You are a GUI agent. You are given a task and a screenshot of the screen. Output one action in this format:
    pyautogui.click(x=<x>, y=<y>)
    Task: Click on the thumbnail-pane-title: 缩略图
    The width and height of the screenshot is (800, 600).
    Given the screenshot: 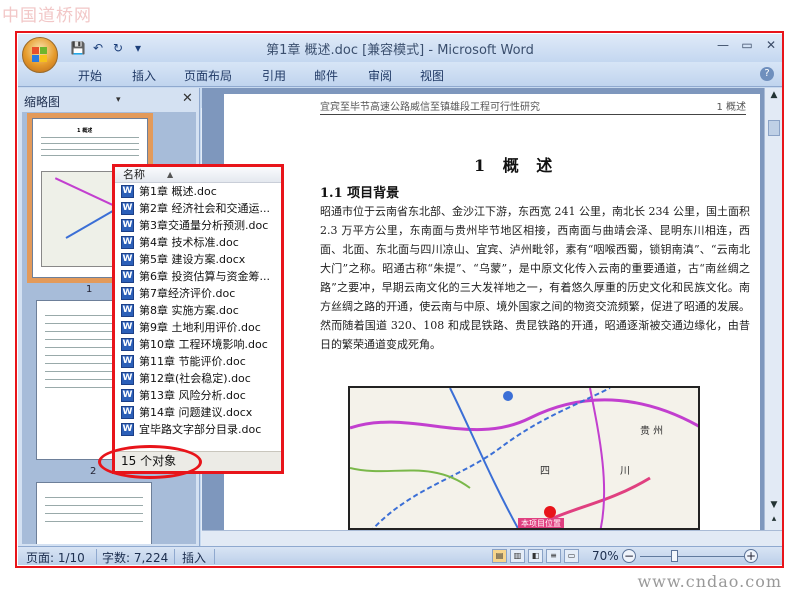 What is the action you would take?
    pyautogui.click(x=42, y=102)
    